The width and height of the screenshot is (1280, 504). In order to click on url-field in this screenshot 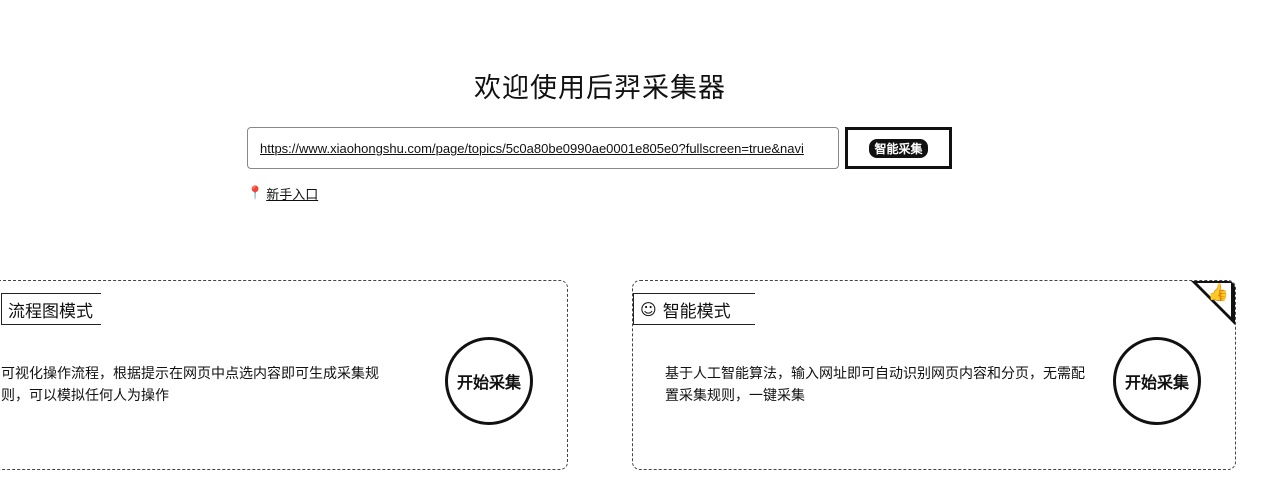, I will do `click(543, 148)`.